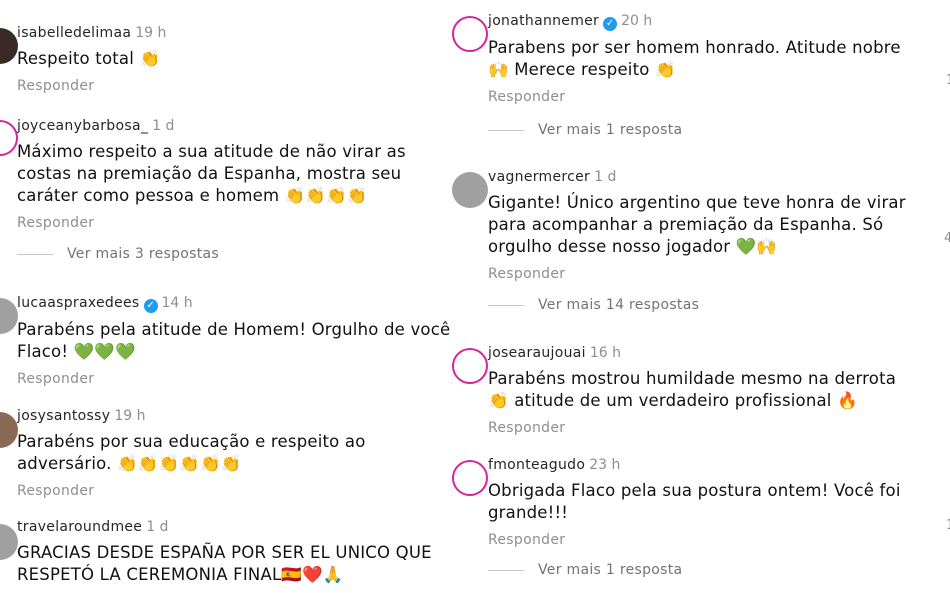 This screenshot has height=593, width=950. Describe the element at coordinates (605, 465) in the screenshot. I see `comment-time: 23 h` at that location.